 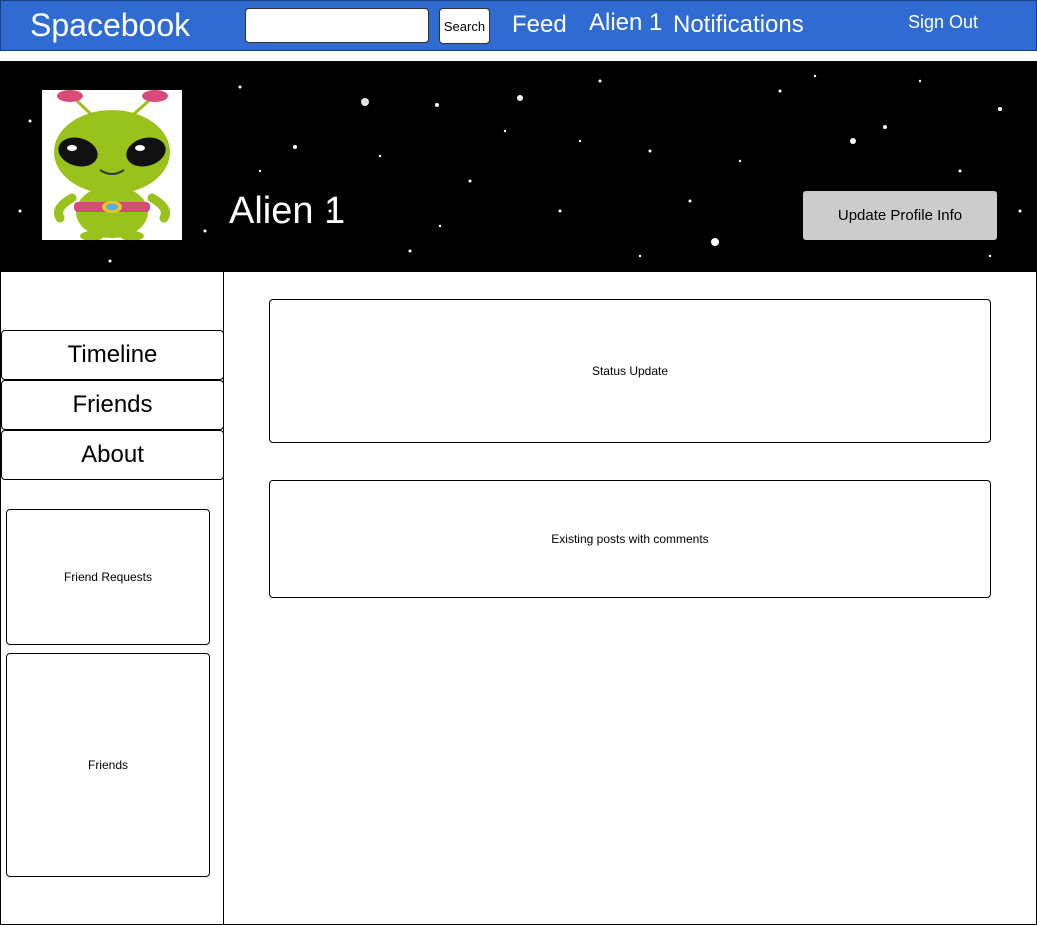 I want to click on existing-posts-label: Existing posts with comments, so click(x=630, y=539).